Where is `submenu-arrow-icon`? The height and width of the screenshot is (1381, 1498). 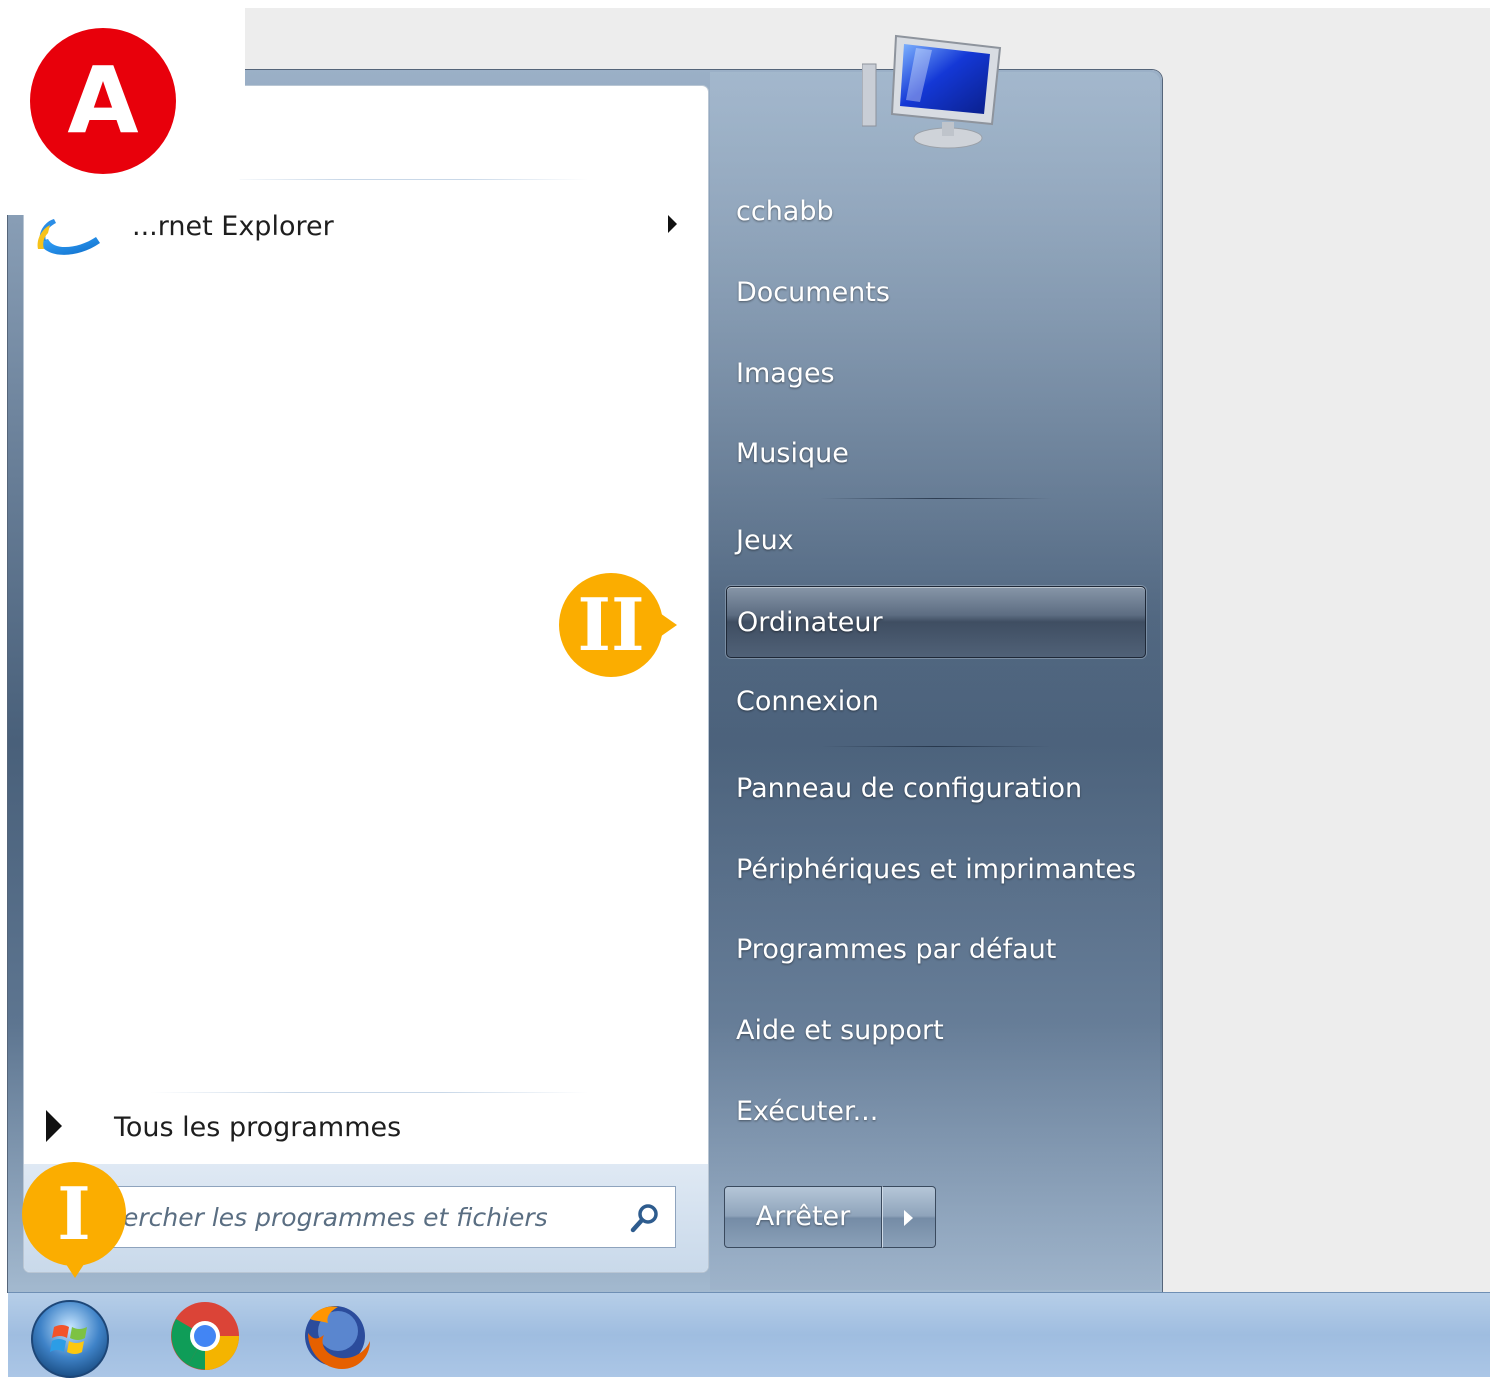
submenu-arrow-icon is located at coordinates (672, 224).